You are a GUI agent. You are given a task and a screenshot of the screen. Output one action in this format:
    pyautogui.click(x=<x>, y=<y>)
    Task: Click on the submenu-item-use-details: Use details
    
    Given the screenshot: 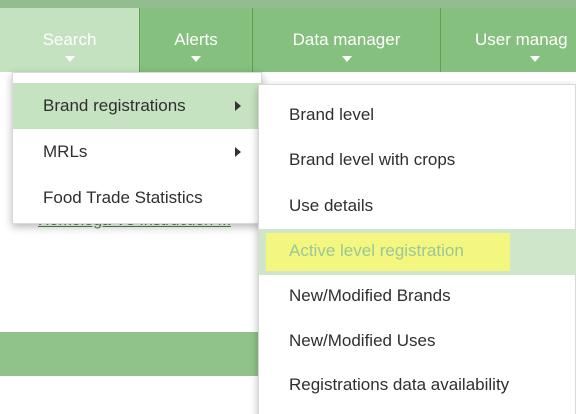 What is the action you would take?
    pyautogui.click(x=417, y=207)
    